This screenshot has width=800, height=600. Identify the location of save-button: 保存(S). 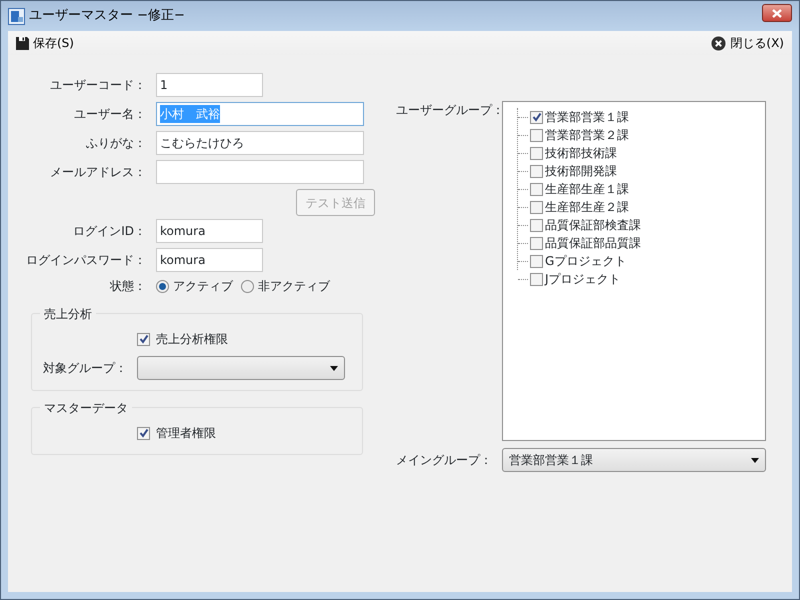
(45, 43).